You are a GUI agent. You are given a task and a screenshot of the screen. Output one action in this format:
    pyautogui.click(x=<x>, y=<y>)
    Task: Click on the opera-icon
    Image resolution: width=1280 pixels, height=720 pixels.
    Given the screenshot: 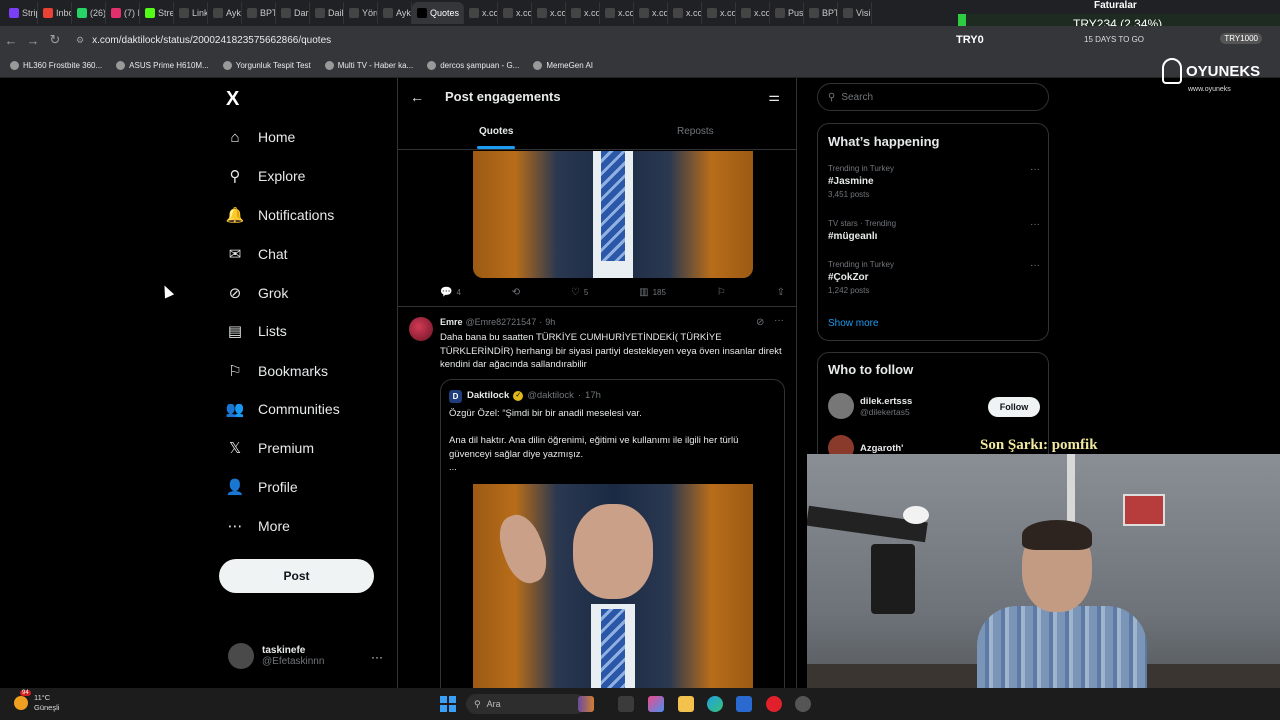 What is the action you would take?
    pyautogui.click(x=774, y=704)
    